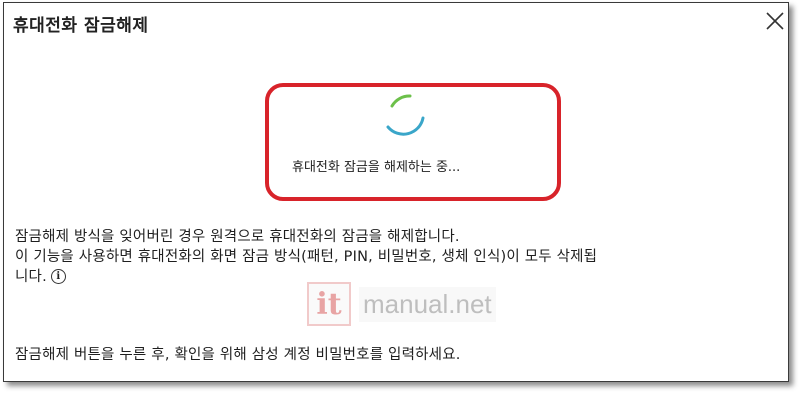  Describe the element at coordinates (775, 21) in the screenshot. I see `close-icon` at that location.